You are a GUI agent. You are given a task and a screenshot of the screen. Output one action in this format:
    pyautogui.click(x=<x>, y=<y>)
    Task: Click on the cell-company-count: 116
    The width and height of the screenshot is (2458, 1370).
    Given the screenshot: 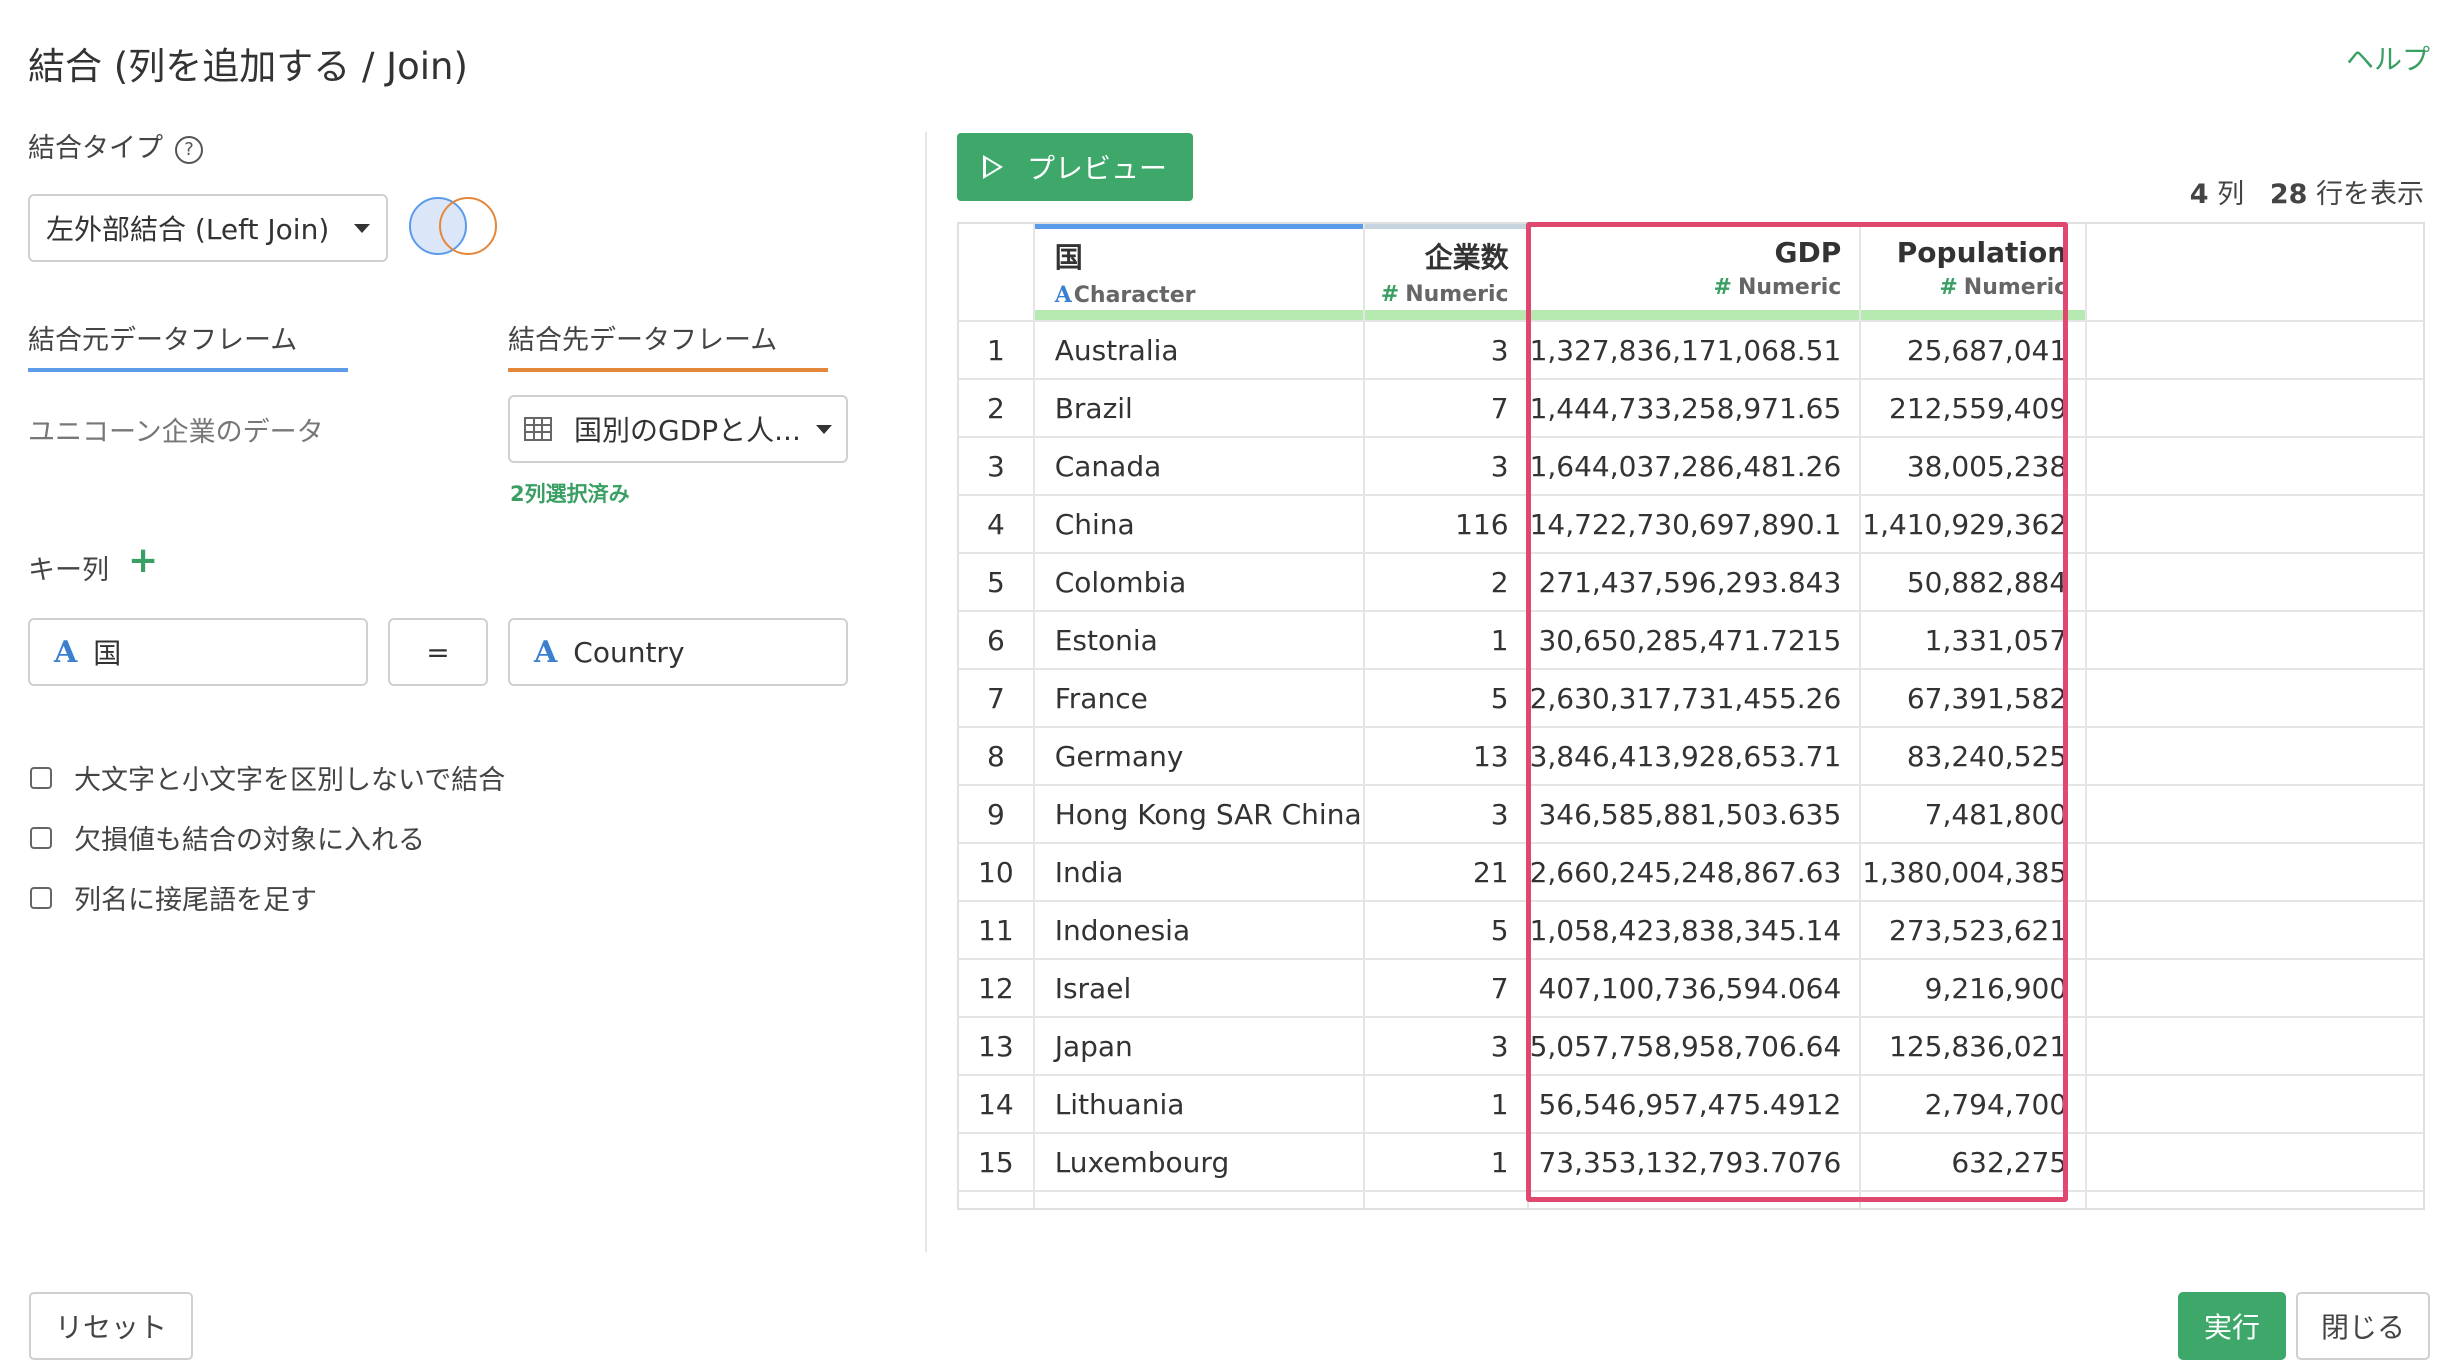 What is the action you would take?
    pyautogui.click(x=1446, y=523)
    